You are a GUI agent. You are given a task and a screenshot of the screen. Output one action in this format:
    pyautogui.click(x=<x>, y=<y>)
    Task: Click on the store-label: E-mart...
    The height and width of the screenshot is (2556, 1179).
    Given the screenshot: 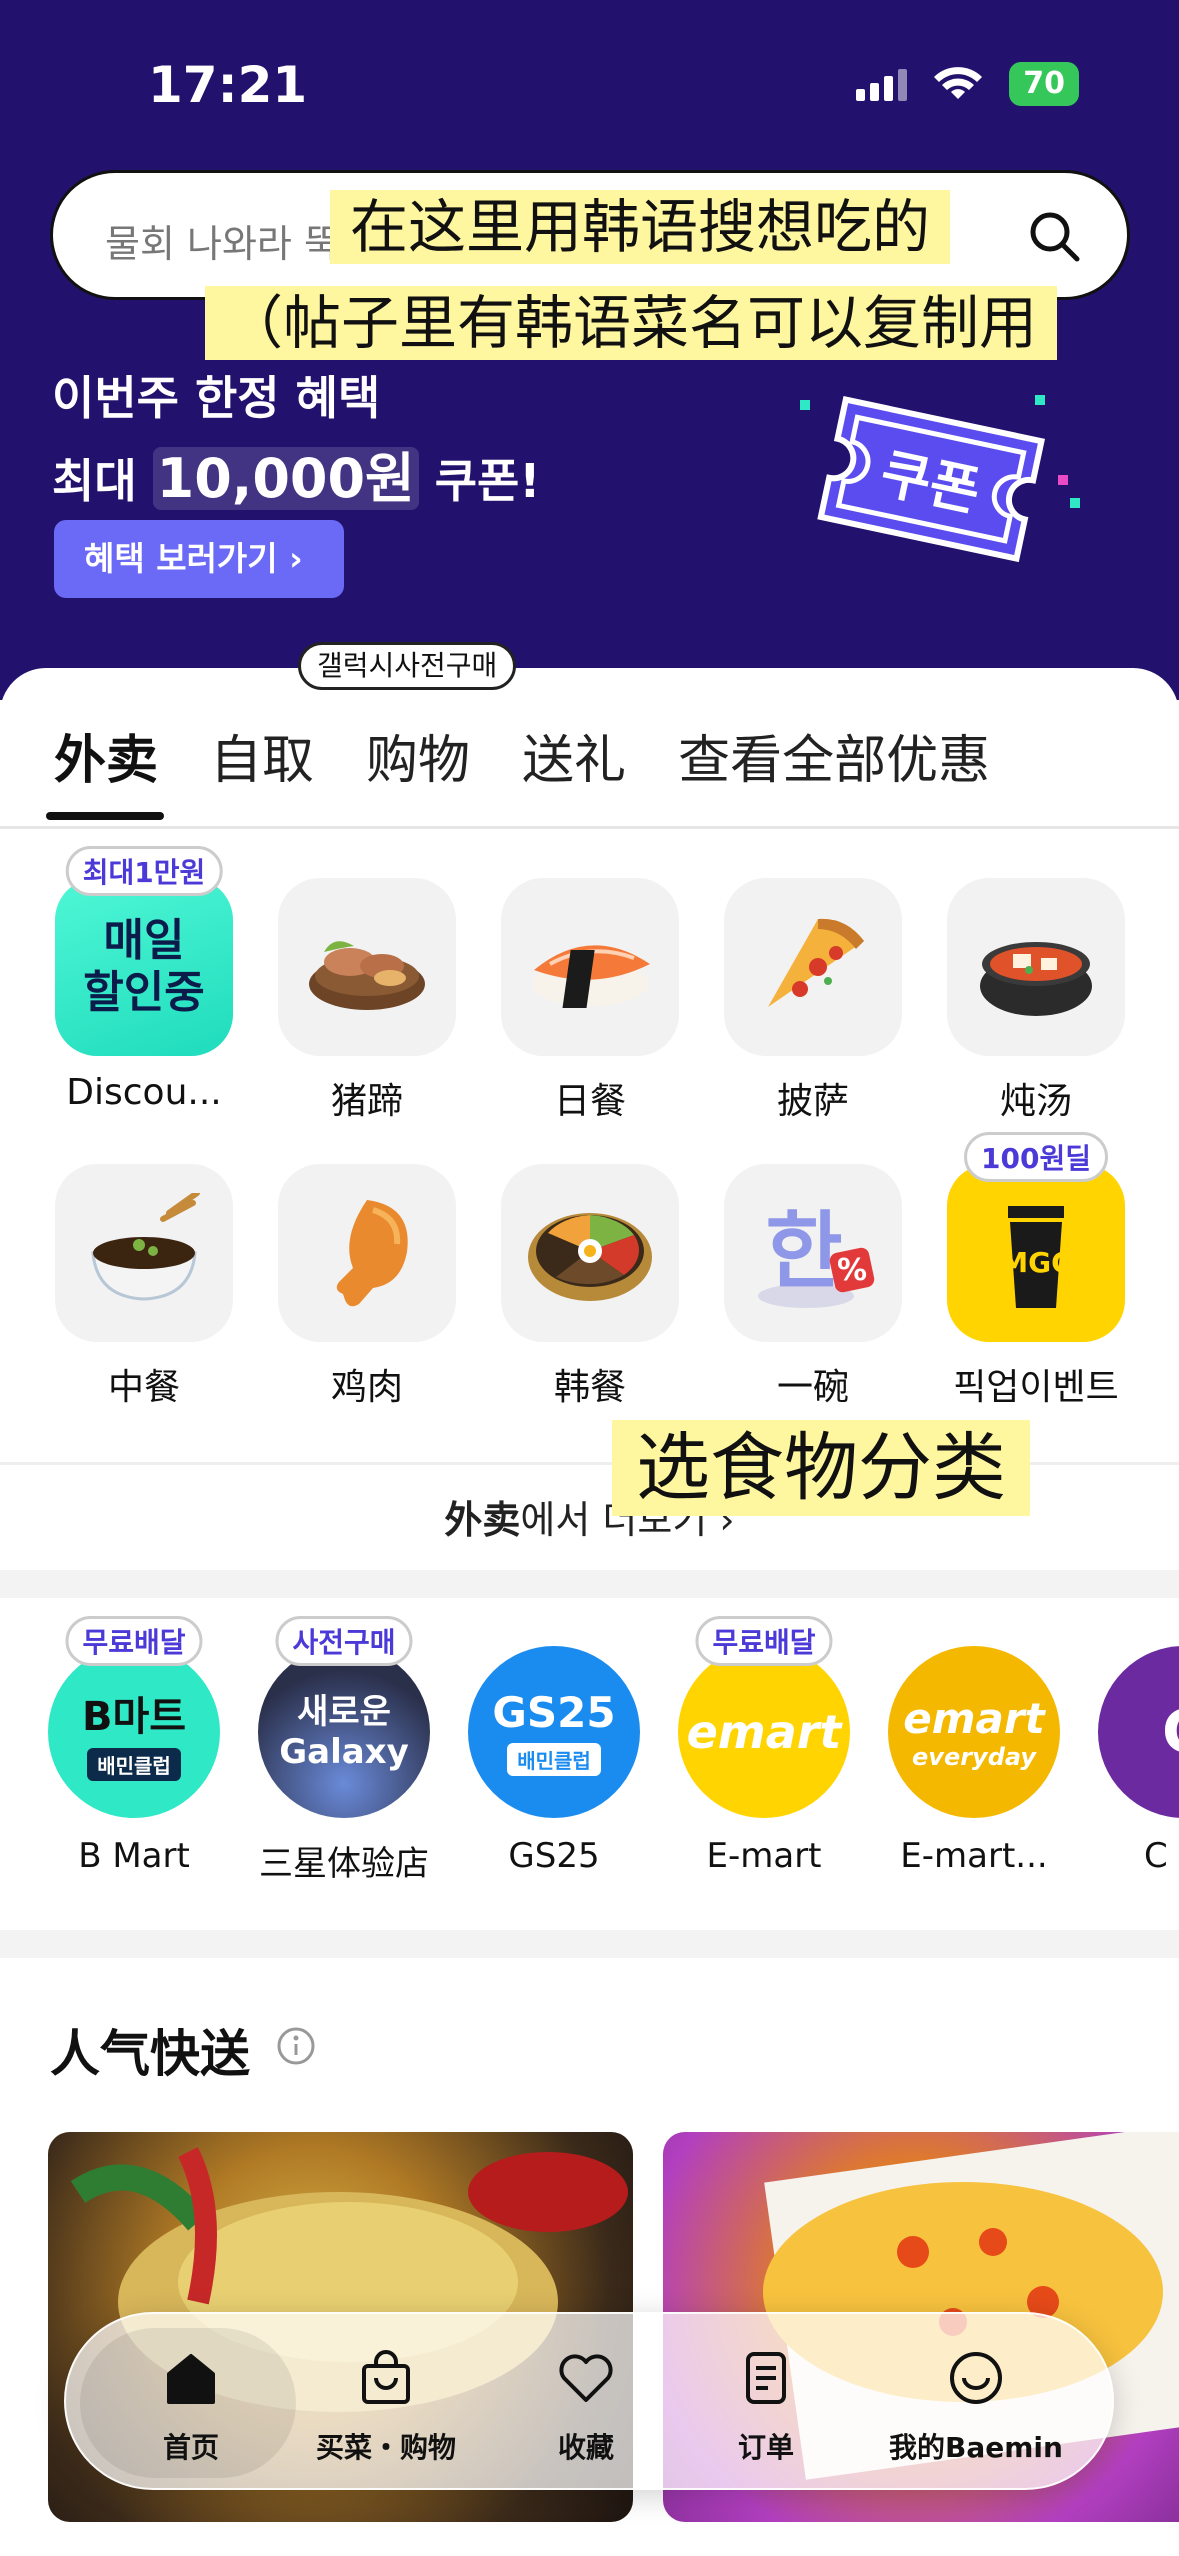 What is the action you would take?
    pyautogui.click(x=974, y=1856)
    